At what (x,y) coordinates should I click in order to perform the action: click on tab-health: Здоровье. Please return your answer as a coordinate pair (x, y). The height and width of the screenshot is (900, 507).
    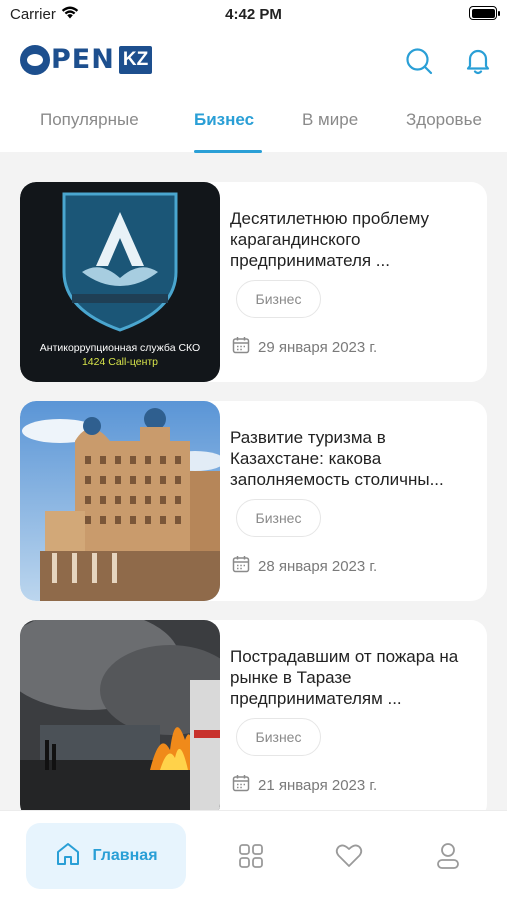
    Looking at the image, I should click on (444, 120).